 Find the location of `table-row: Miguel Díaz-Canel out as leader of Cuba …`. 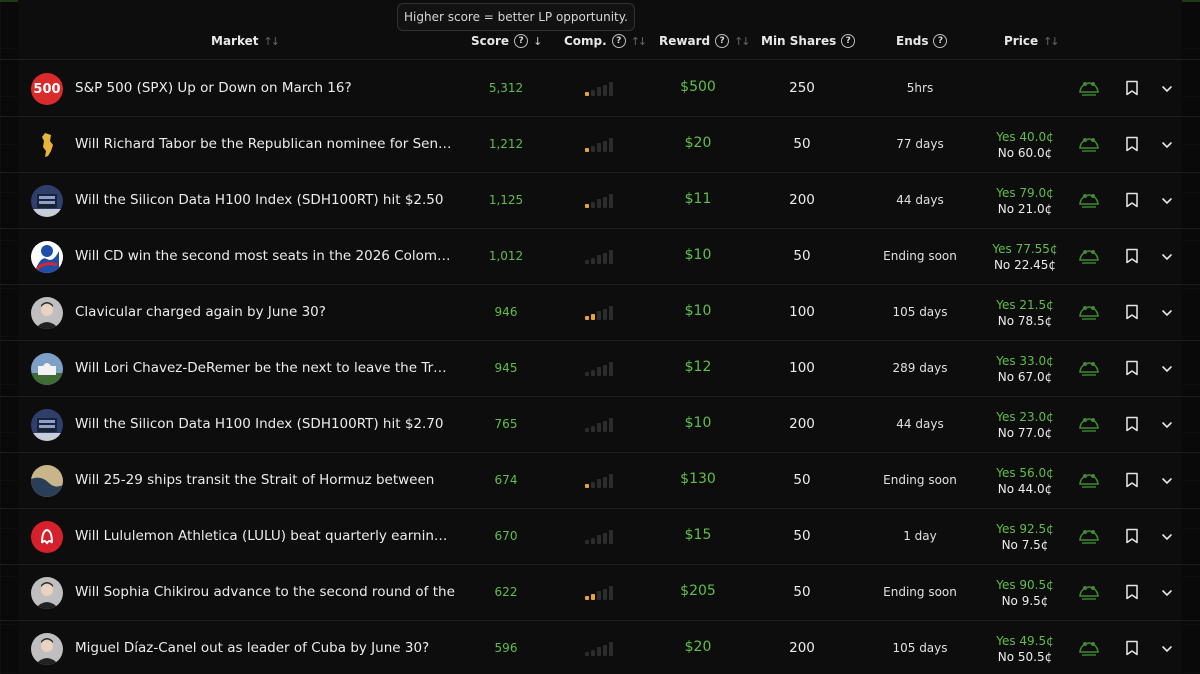

table-row: Miguel Díaz-Canel out as leader of Cuba … is located at coordinates (600, 647).